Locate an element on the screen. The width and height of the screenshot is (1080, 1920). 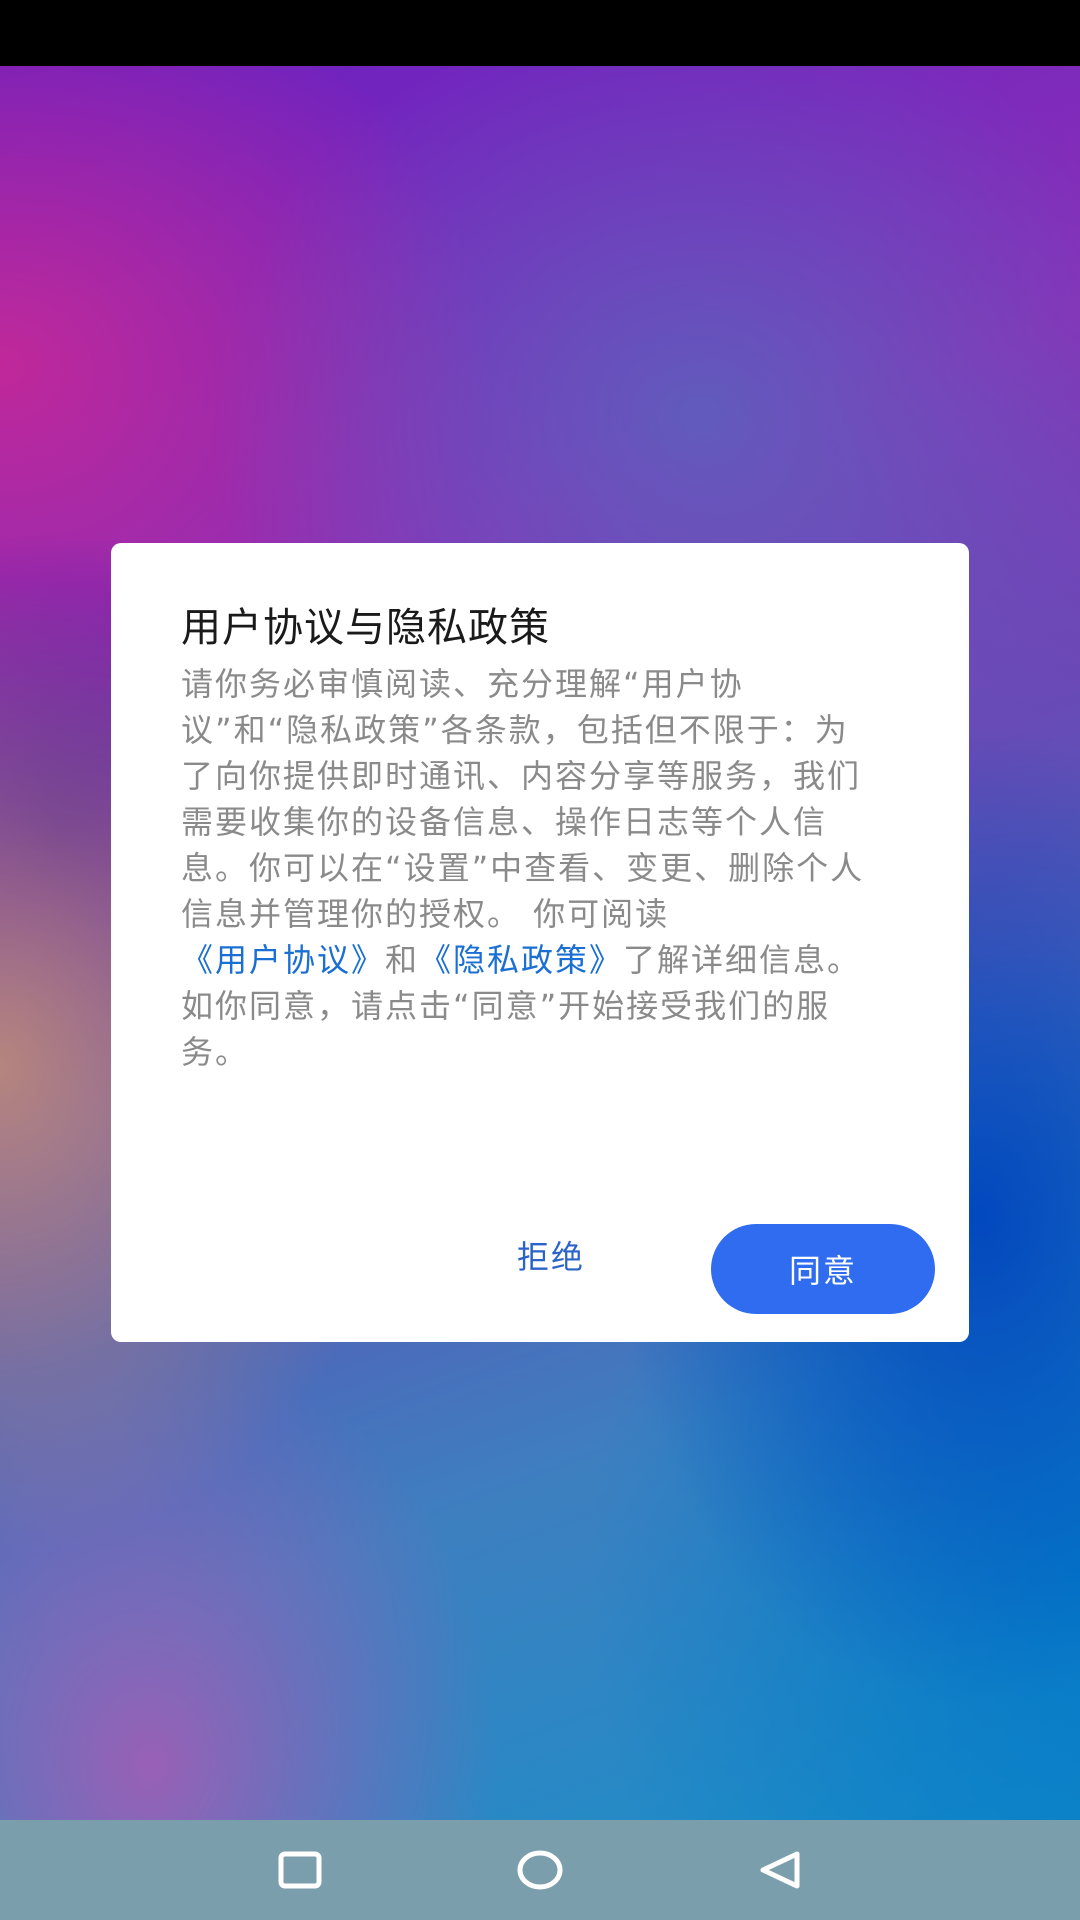
reject-button: 拒绝 is located at coordinates (551, 1255).